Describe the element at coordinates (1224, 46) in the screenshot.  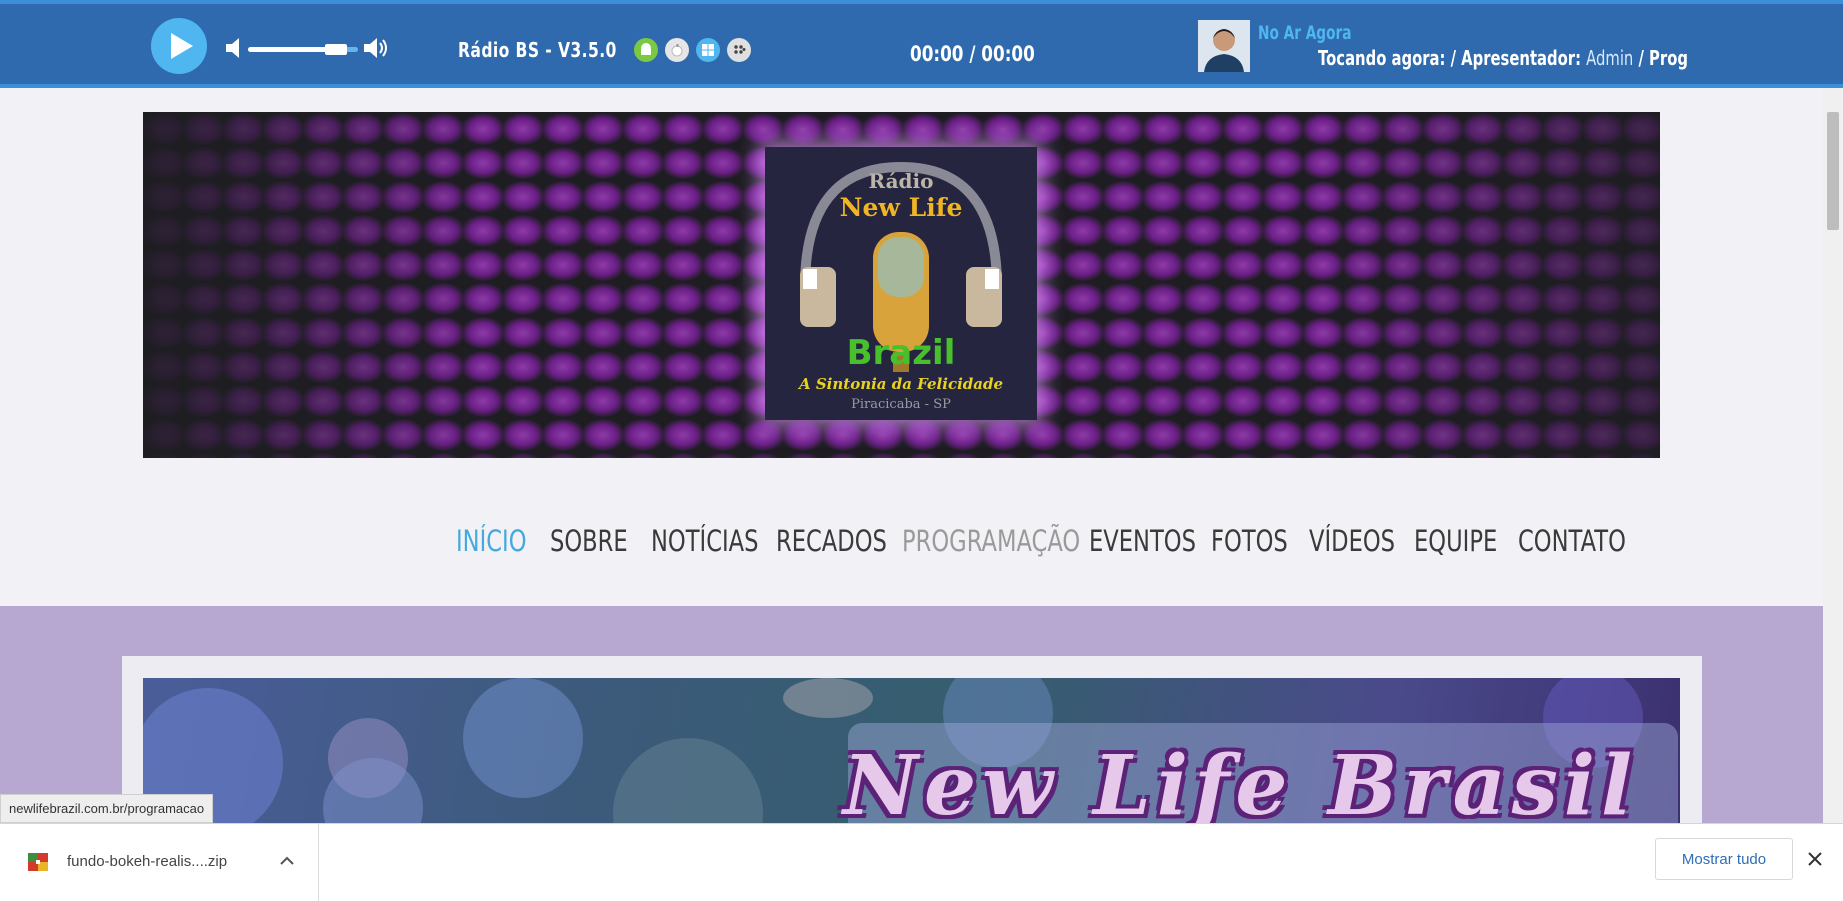
I see `presenter-avatar` at that location.